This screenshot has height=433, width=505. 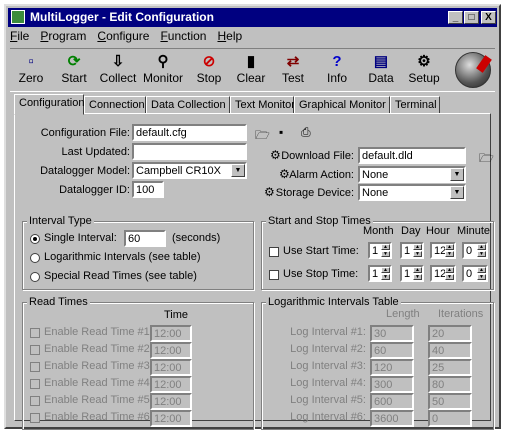 What do you see at coordinates (392, 350) in the screenshot?
I see `log-interval-length-field: 60` at bounding box center [392, 350].